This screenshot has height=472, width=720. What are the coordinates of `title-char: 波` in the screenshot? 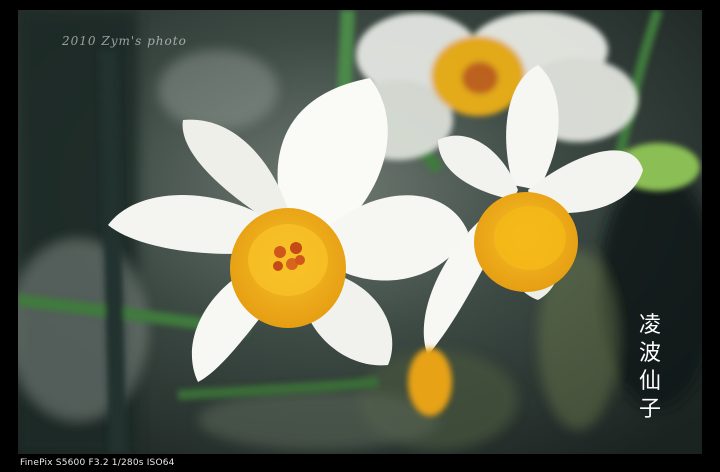 It's located at (649, 353).